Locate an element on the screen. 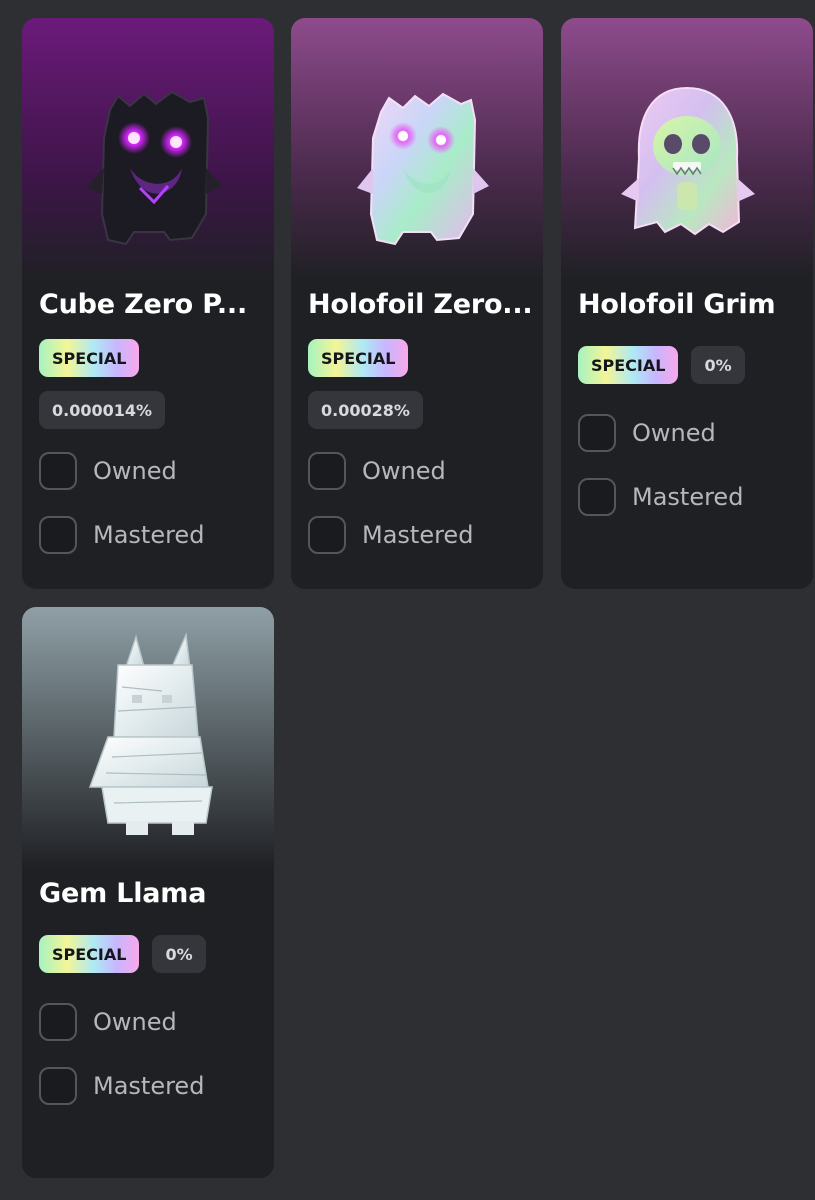 This screenshot has width=815, height=1200. holofoil-grim-figure-image is located at coordinates (687, 149).